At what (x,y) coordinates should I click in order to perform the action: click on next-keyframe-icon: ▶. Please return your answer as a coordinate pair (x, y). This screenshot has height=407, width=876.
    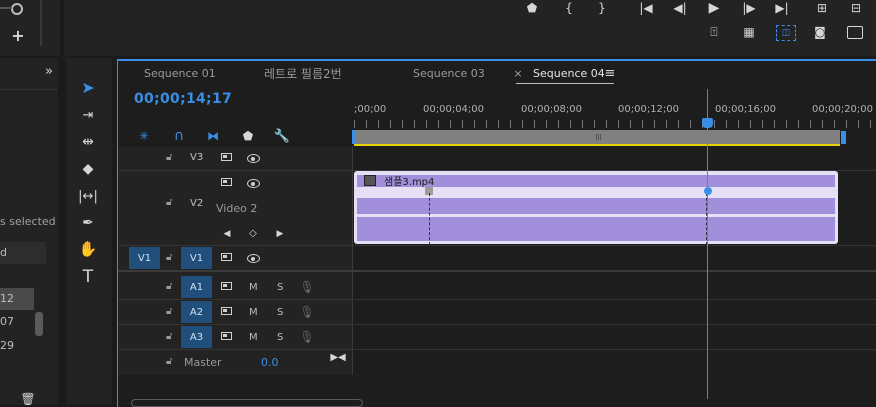
    Looking at the image, I should click on (280, 234).